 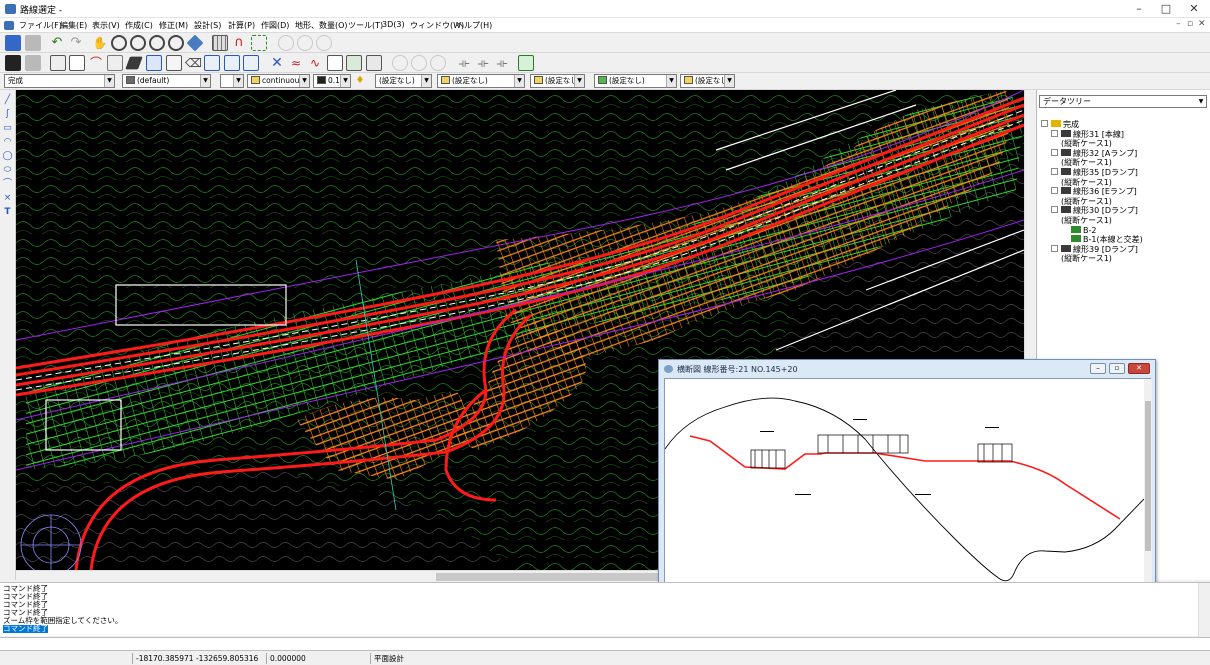 I want to click on rotate-view-icon, so click(x=195, y=43).